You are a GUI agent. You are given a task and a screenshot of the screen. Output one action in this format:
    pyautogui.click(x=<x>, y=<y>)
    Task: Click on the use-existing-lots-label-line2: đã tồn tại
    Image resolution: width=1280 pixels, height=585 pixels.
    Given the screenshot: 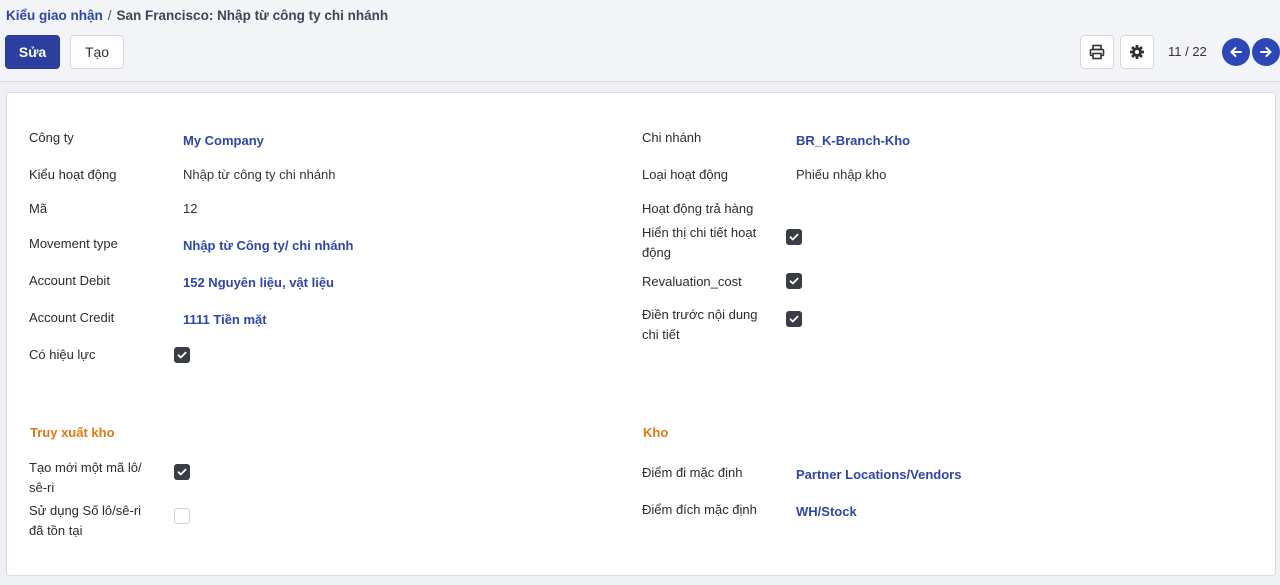 What is the action you would take?
    pyautogui.click(x=56, y=530)
    